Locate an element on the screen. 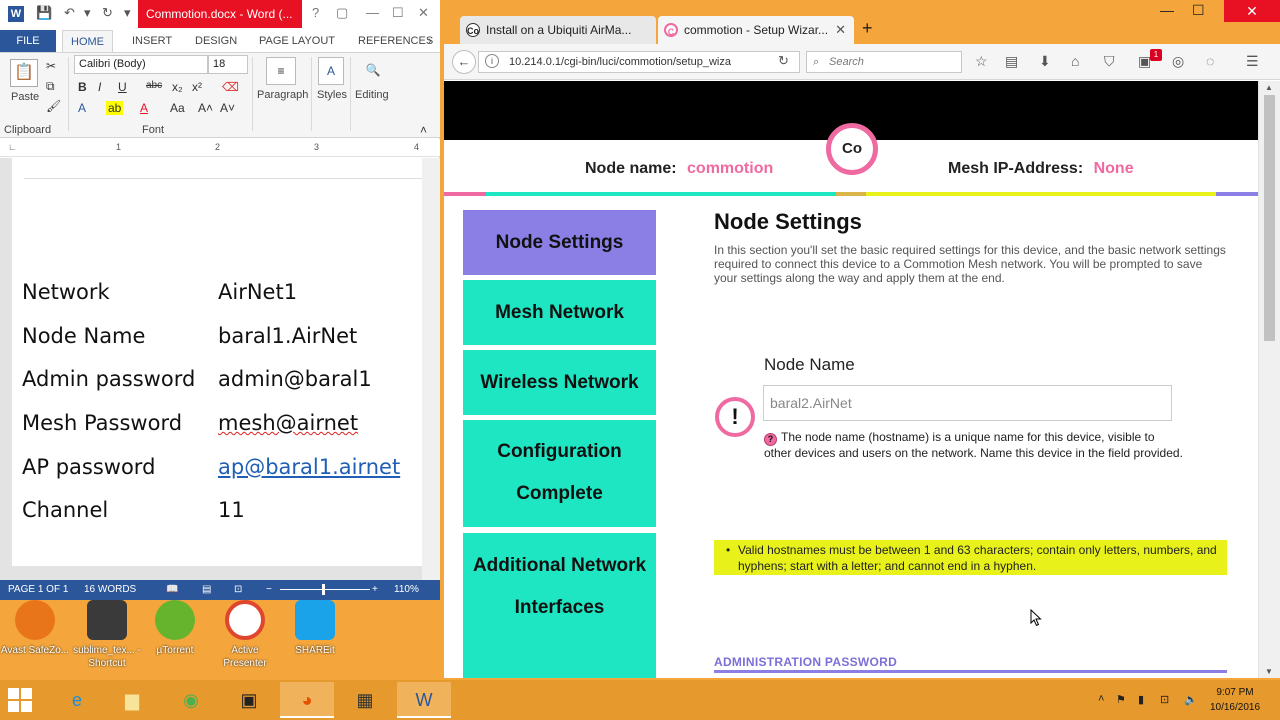  reload-icon: ↻ is located at coordinates (783, 61).